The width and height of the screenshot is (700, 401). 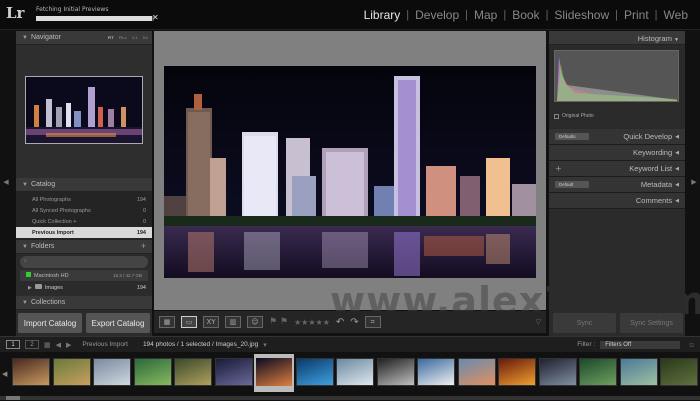 I want to click on add-keyword-icon: +, so click(x=558, y=168).